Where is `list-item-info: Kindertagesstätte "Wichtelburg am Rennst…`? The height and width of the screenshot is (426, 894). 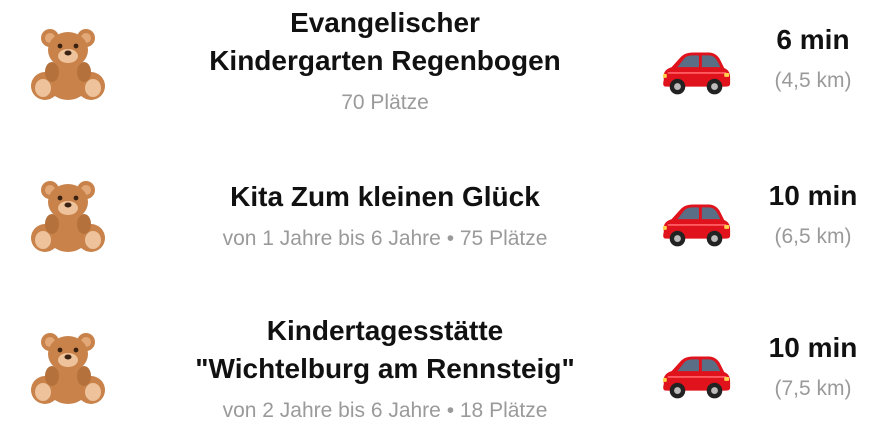 list-item-info: Kindertagesstätte "Wichtelburg am Rennst… is located at coordinates (385, 368).